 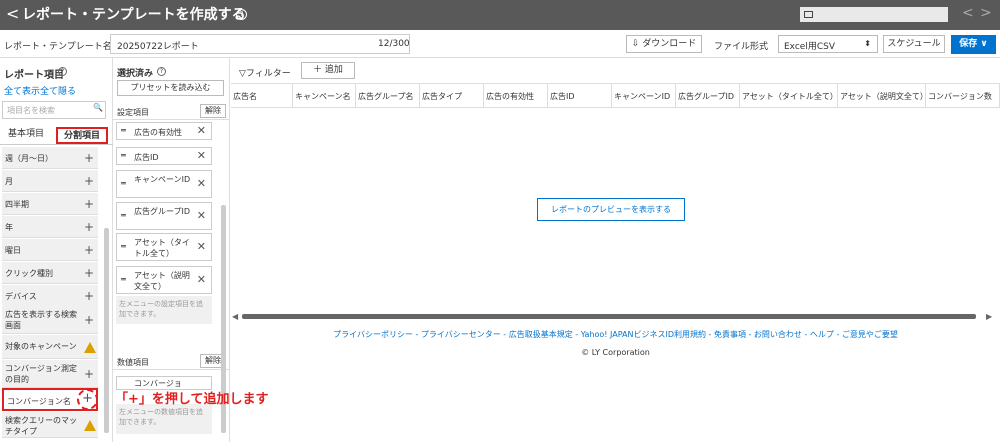 What do you see at coordinates (708, 96) in the screenshot?
I see `column-header: 広告グループID` at bounding box center [708, 96].